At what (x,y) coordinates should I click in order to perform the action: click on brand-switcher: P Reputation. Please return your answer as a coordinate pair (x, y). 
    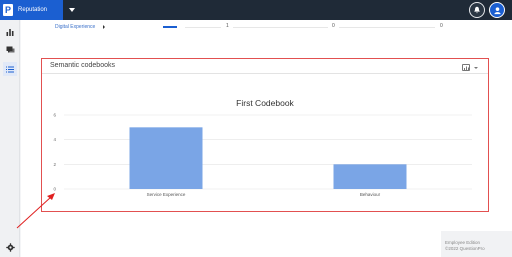
    Looking at the image, I should click on (31, 10).